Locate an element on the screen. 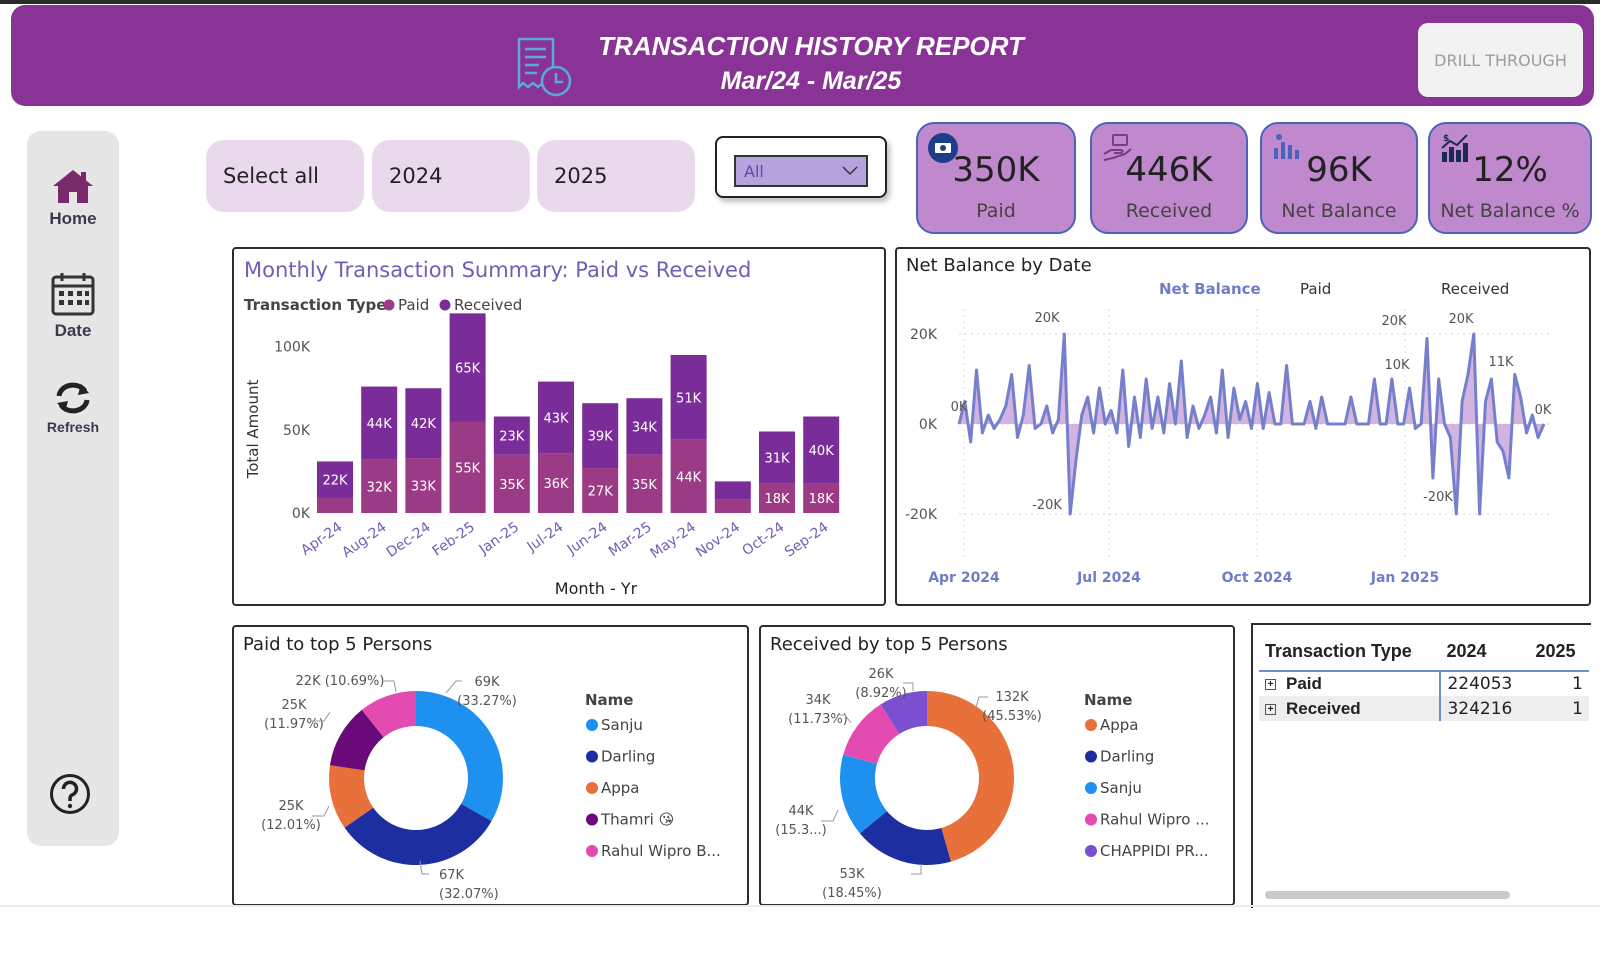 Image resolution: width=1600 pixels, height=963 pixels. donut-data-label: 53K is located at coordinates (852, 874).